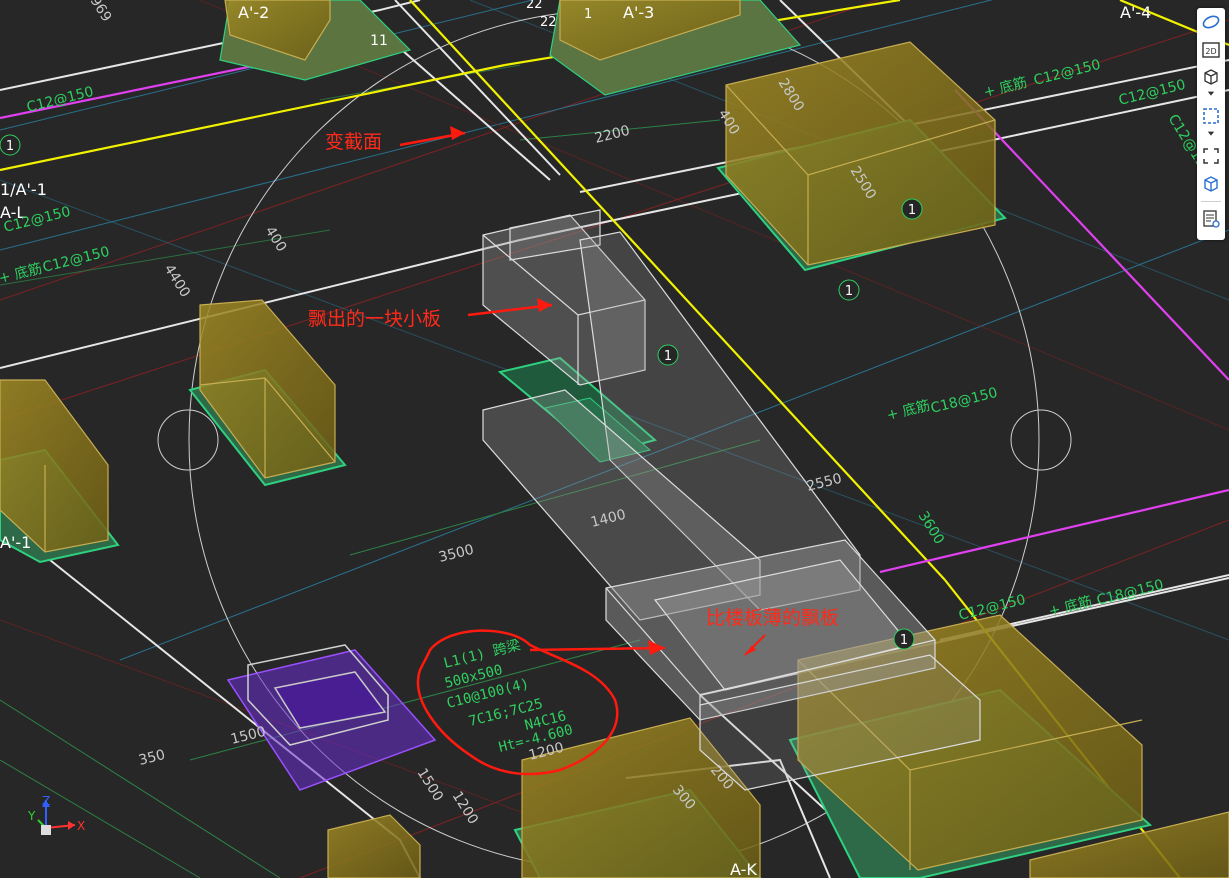 This screenshot has height=878, width=1229. I want to click on 2d-view-button: 2D, so click(1211, 50).